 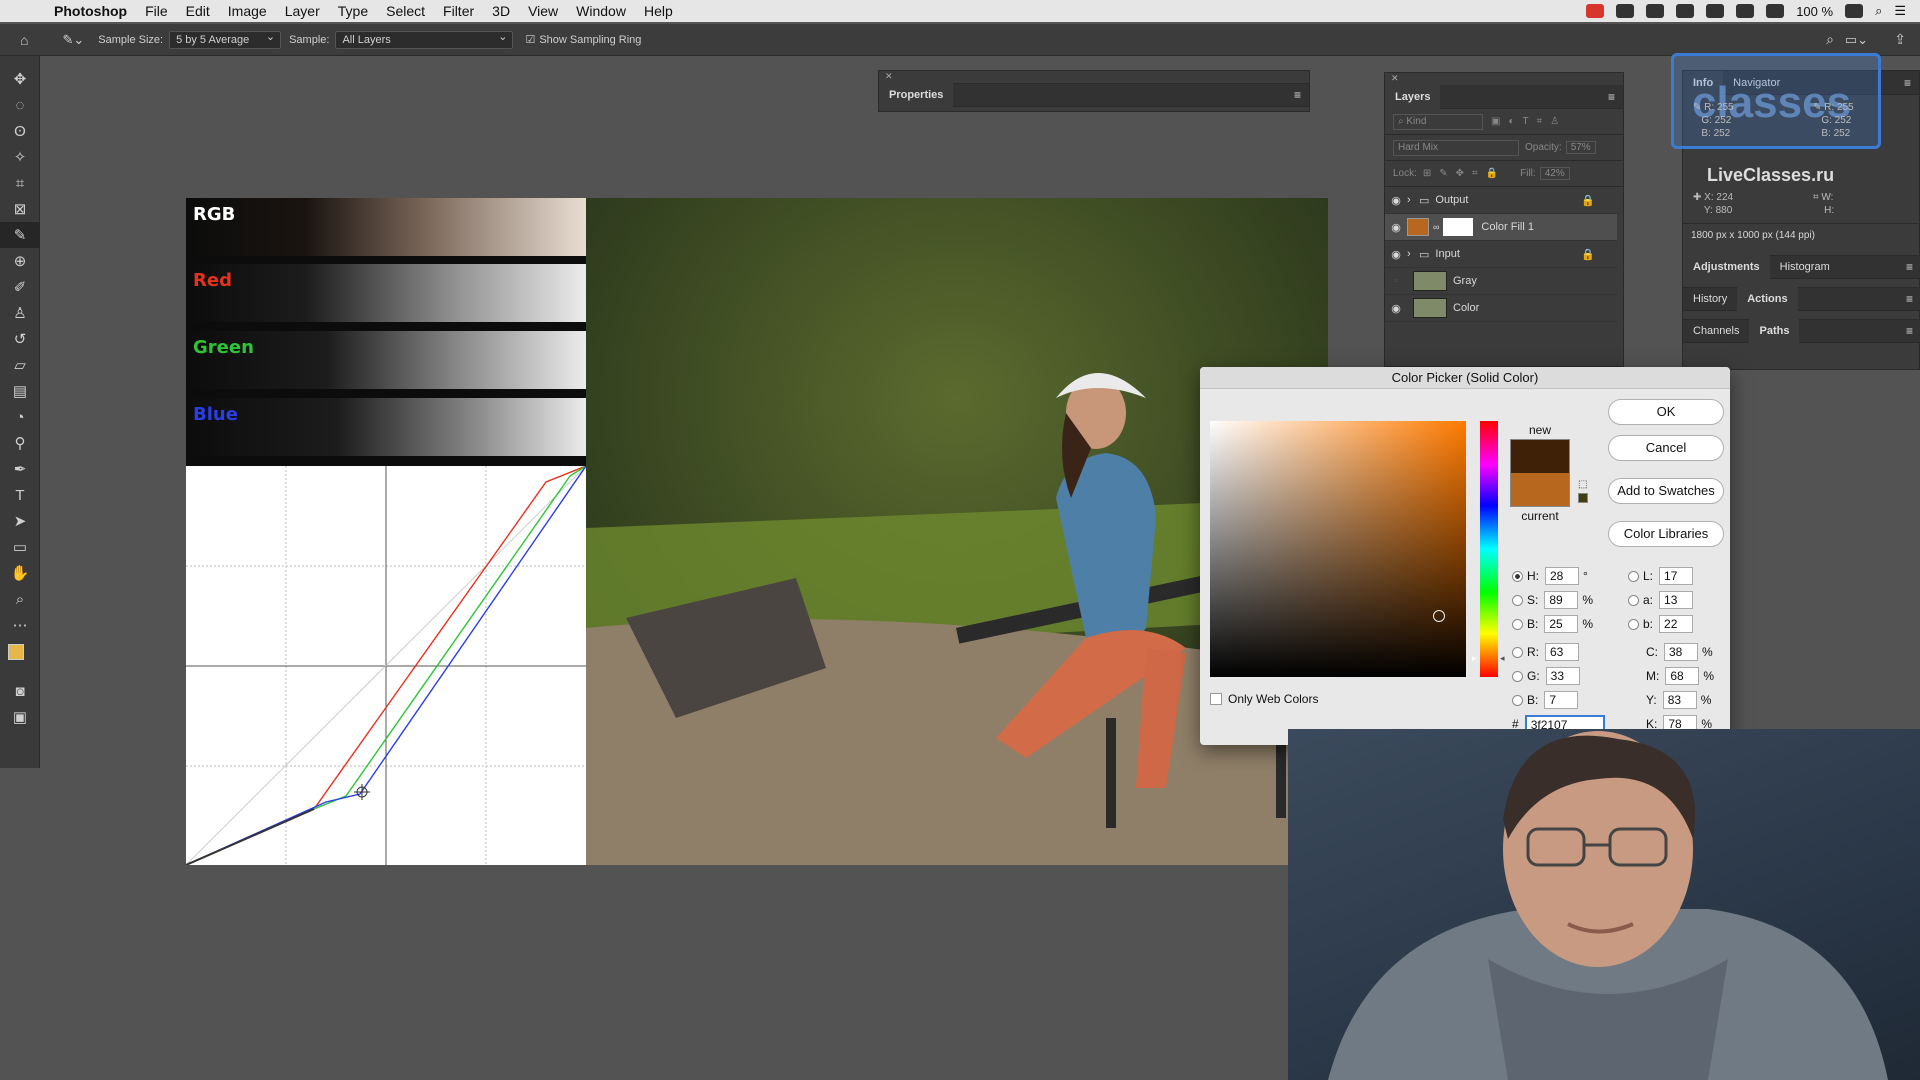 What do you see at coordinates (1662, 600) in the screenshot?
I see `lab-a-field: a: 13` at bounding box center [1662, 600].